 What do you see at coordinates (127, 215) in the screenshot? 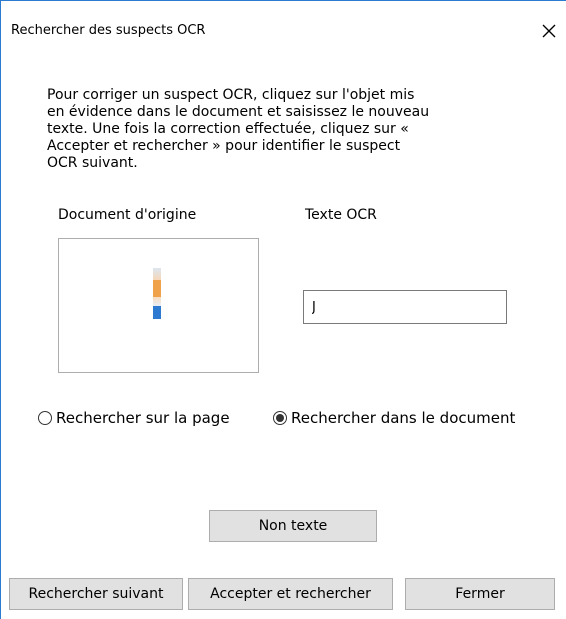
I see `original-document-label: Document d'origine` at bounding box center [127, 215].